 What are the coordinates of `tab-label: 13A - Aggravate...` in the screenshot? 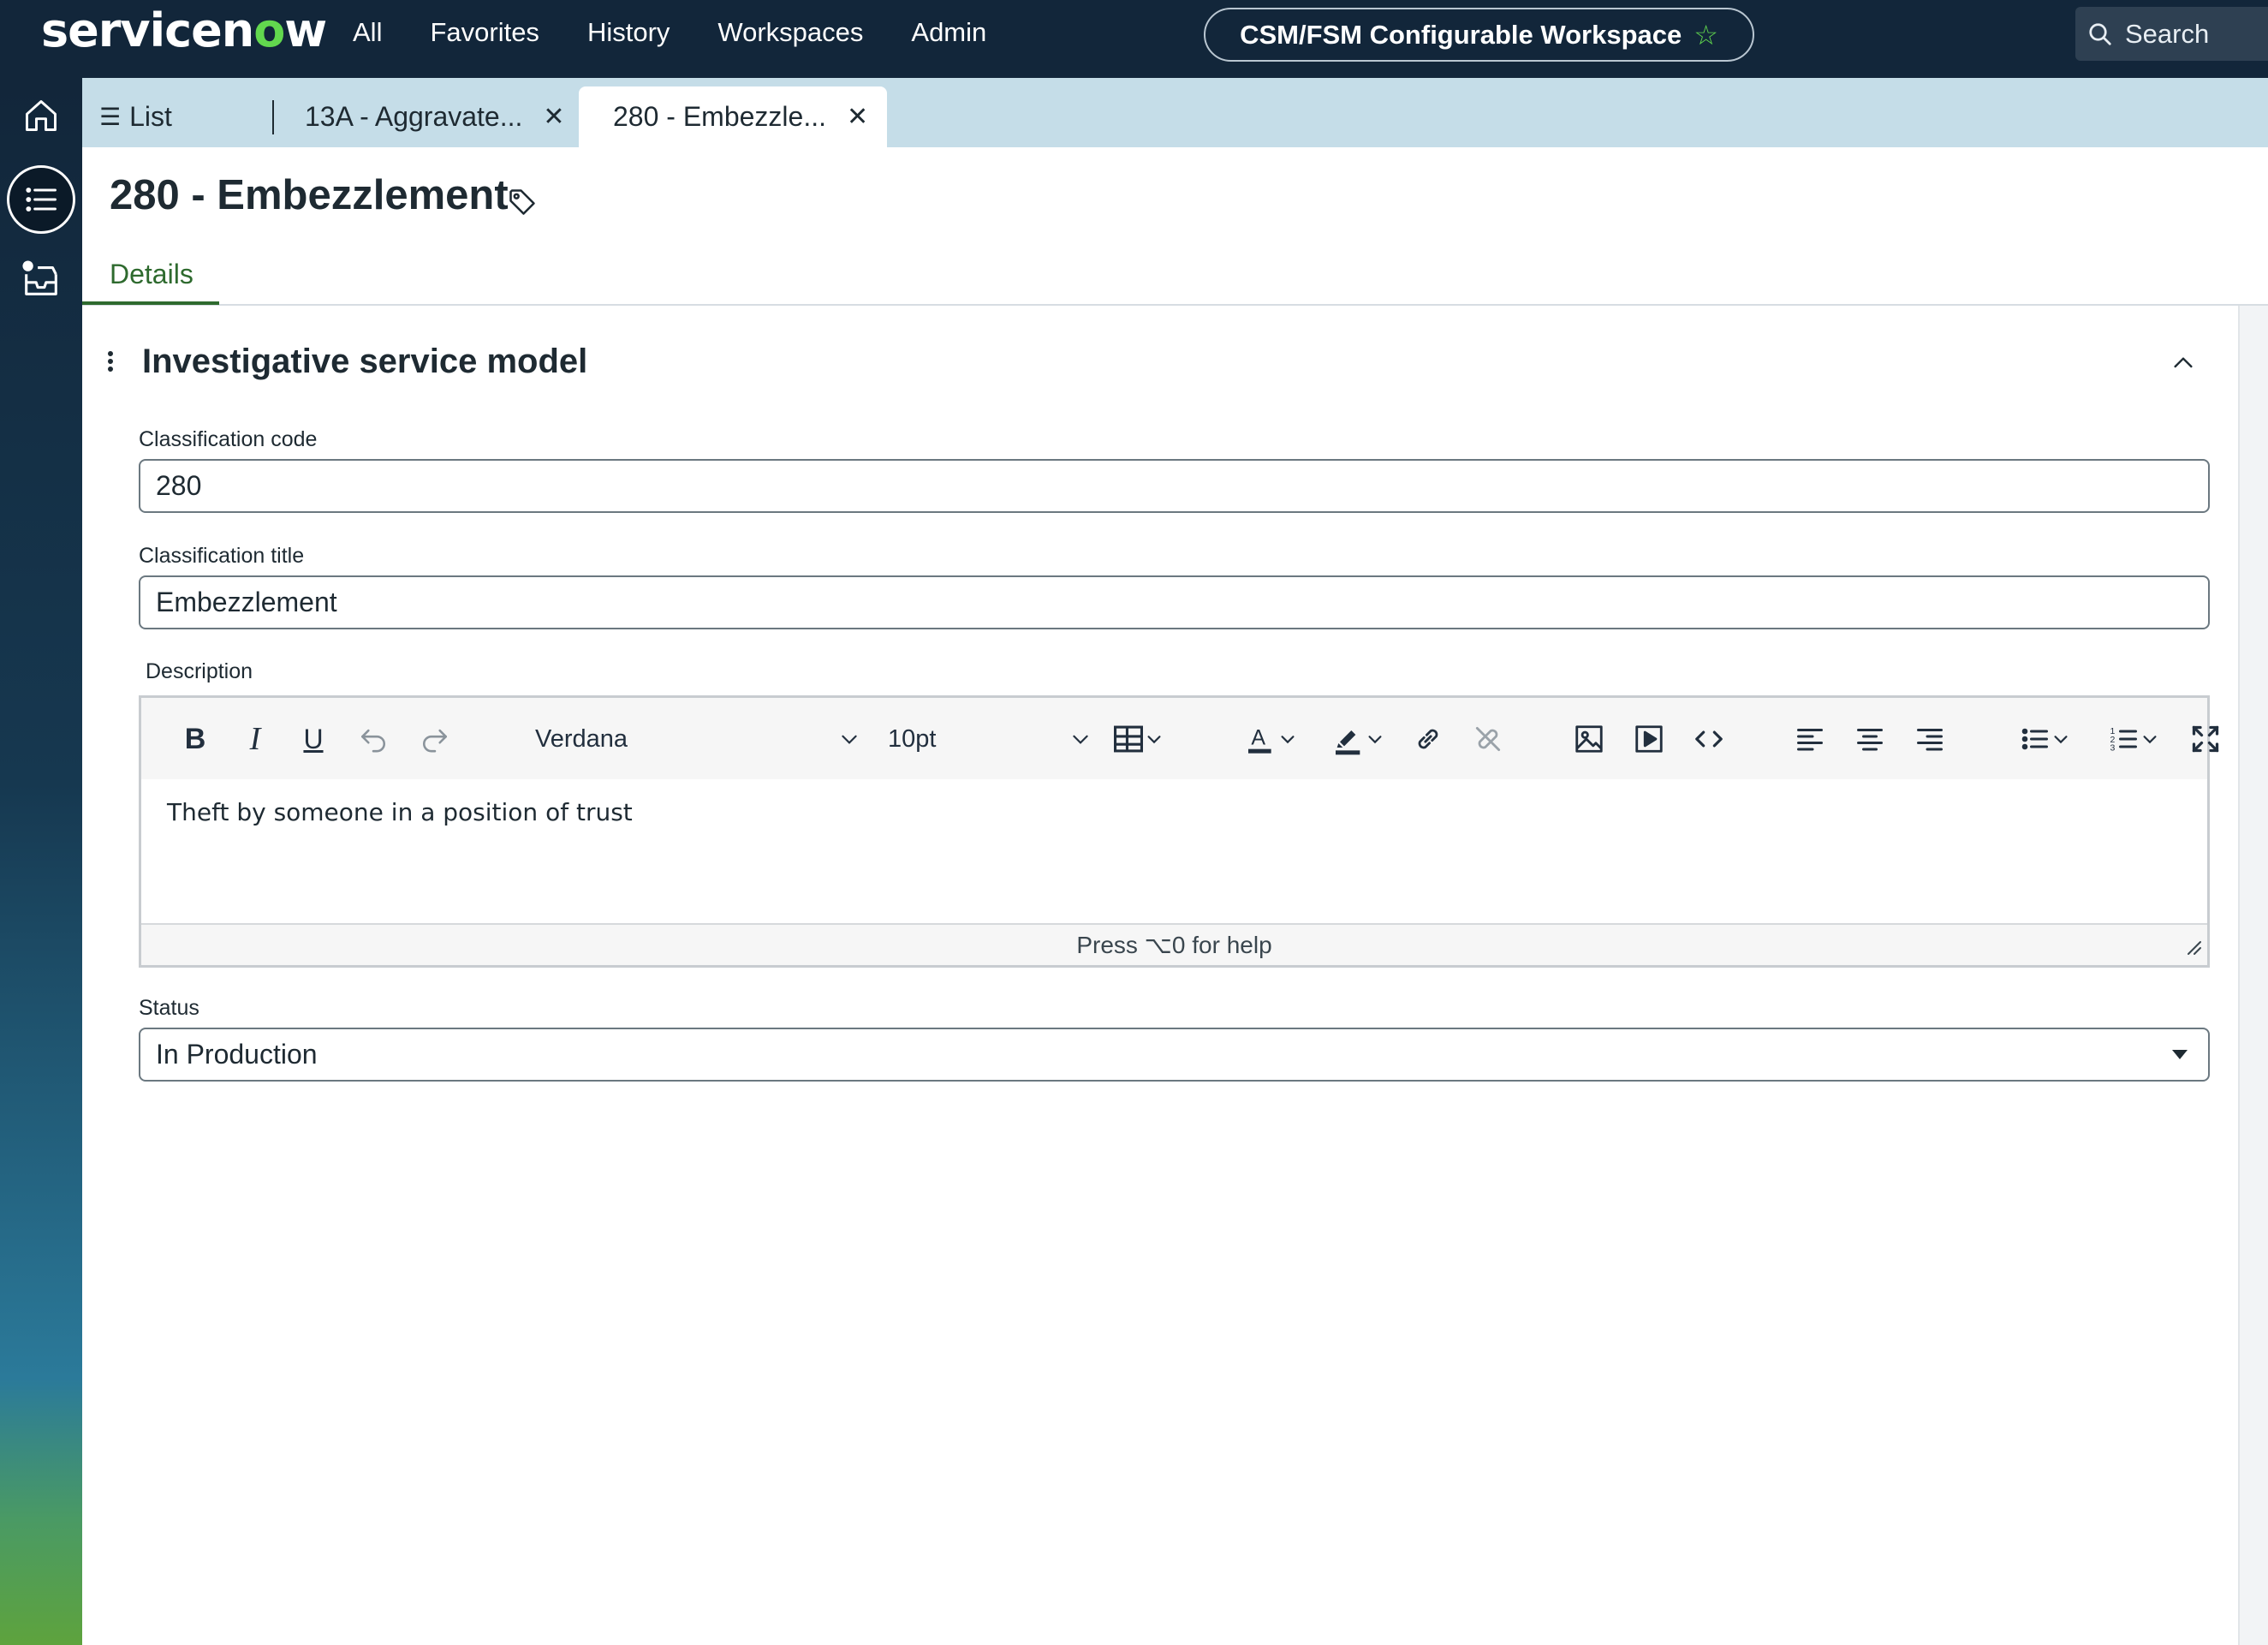 It's located at (414, 116).